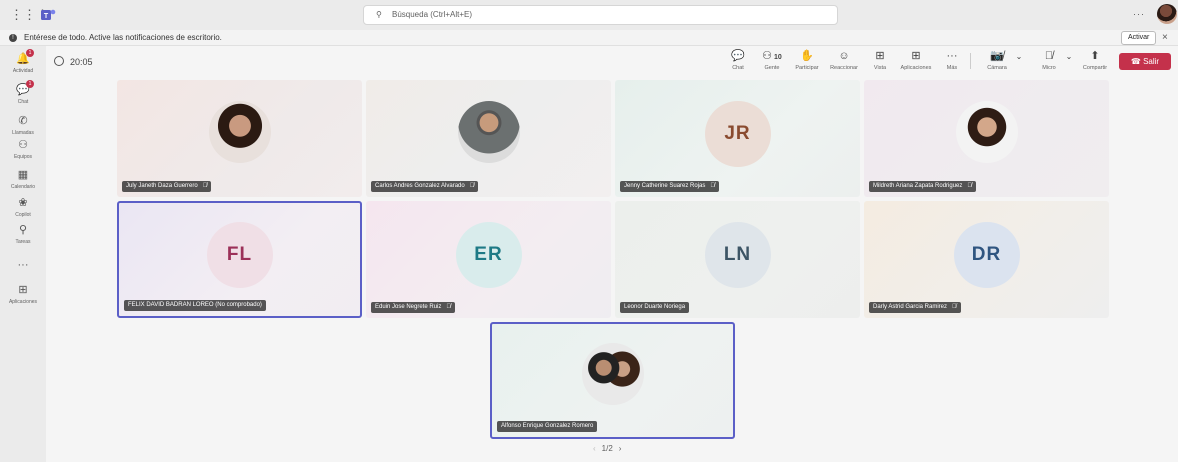 The height and width of the screenshot is (462, 1178). I want to click on participant-tile: JR Jenny Catherine Suarez Rojas 🎙̸, so click(737, 138).